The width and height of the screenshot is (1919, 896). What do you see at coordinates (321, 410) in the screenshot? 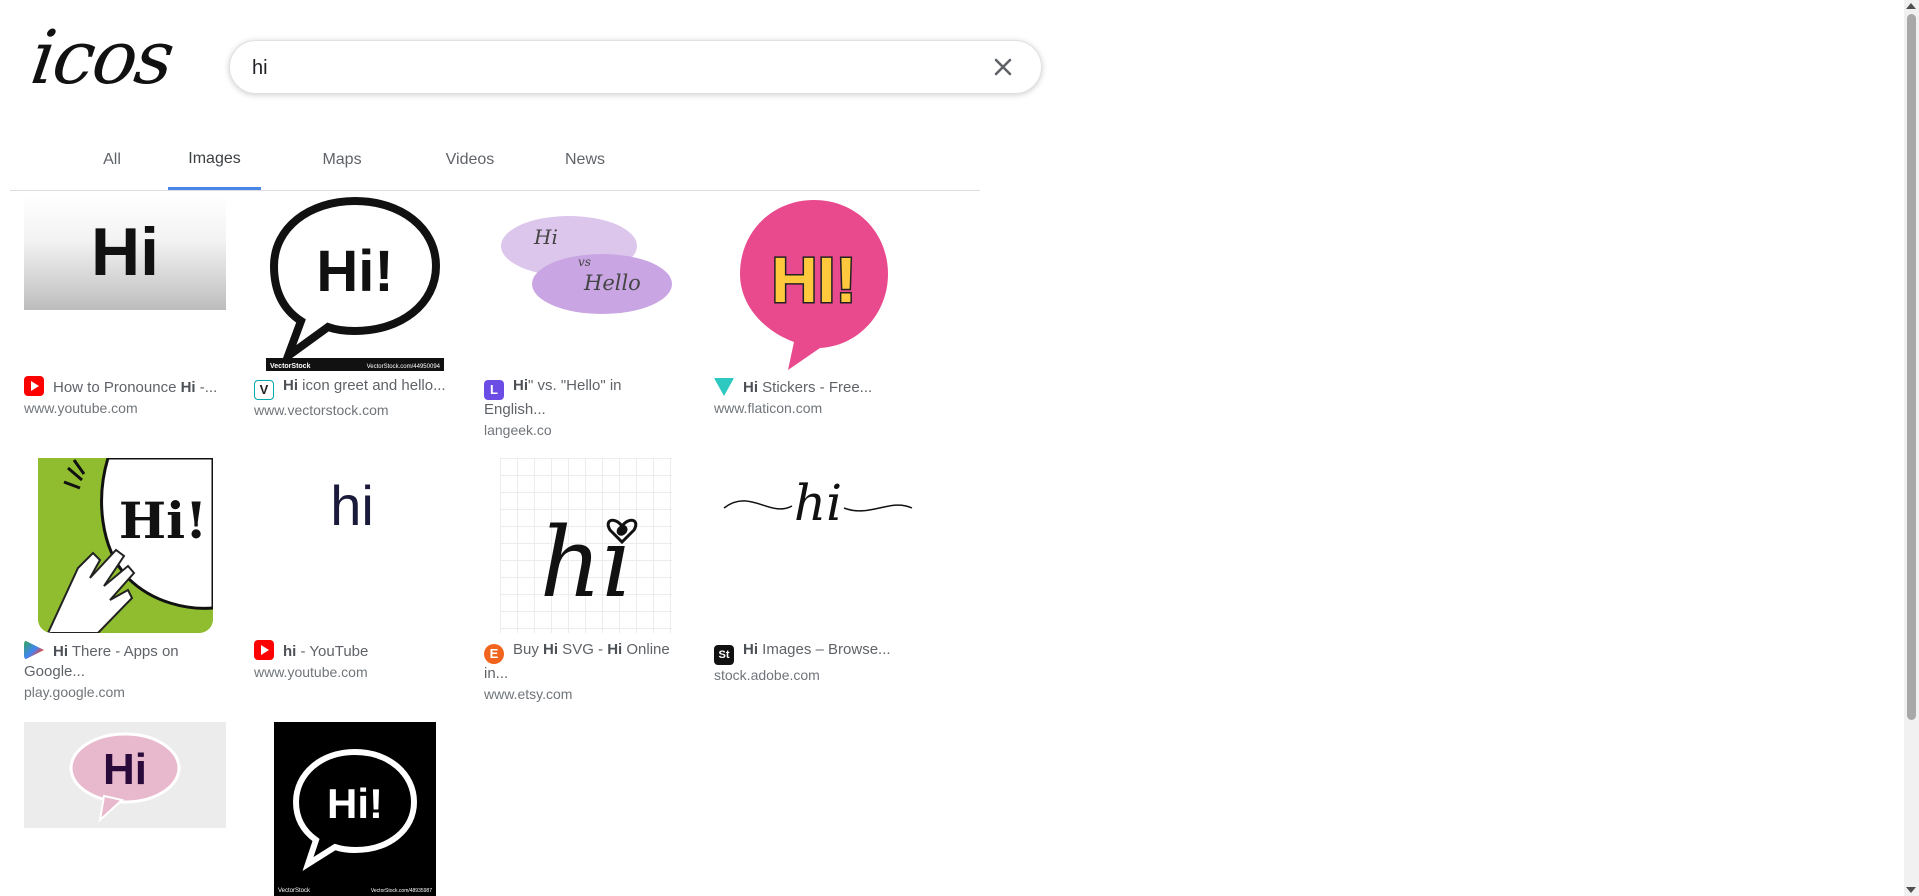
I see `result-site: www.vectorstock.com` at bounding box center [321, 410].